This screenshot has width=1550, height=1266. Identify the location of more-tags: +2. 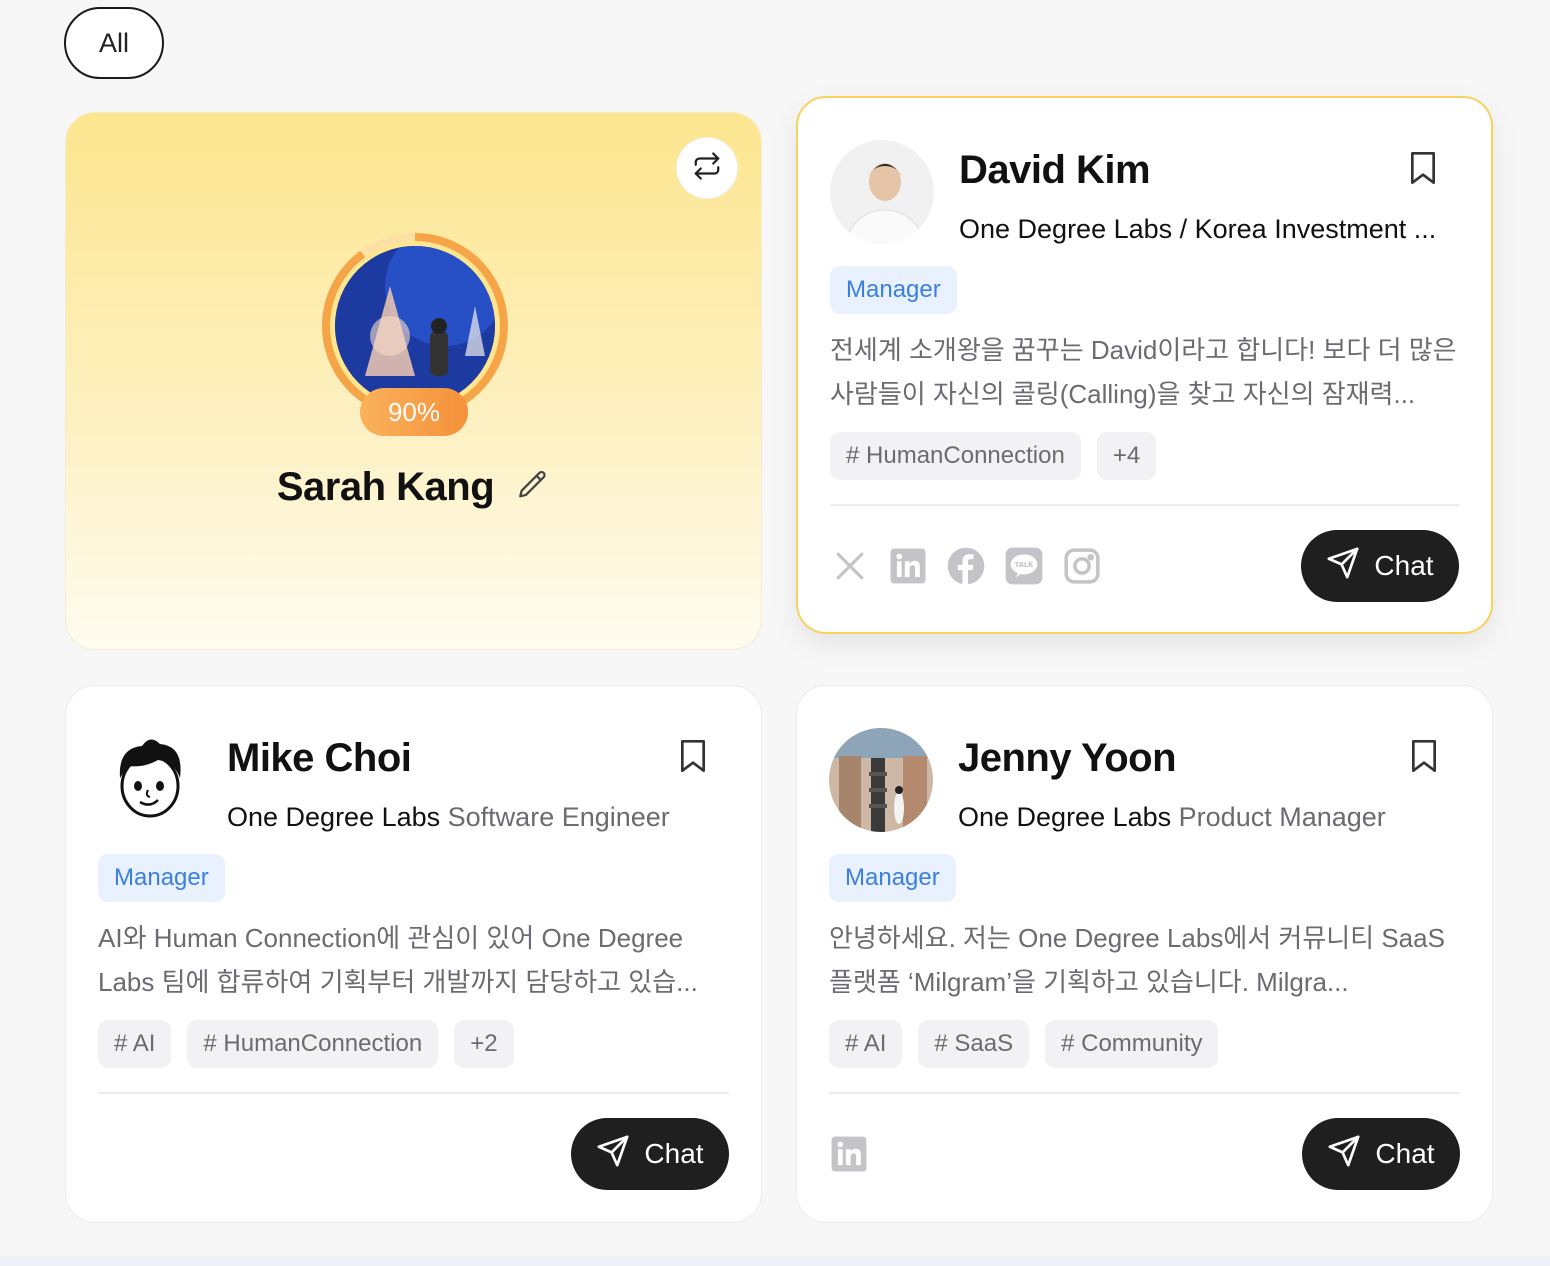
(484, 1044).